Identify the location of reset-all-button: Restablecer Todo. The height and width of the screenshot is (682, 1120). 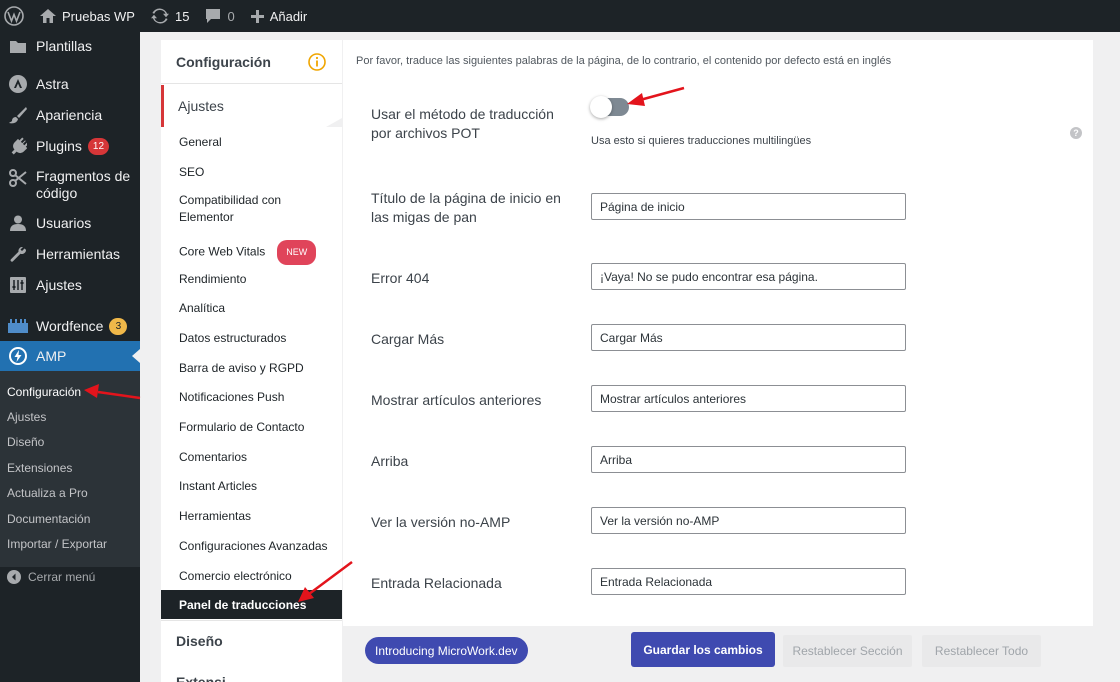
(981, 651).